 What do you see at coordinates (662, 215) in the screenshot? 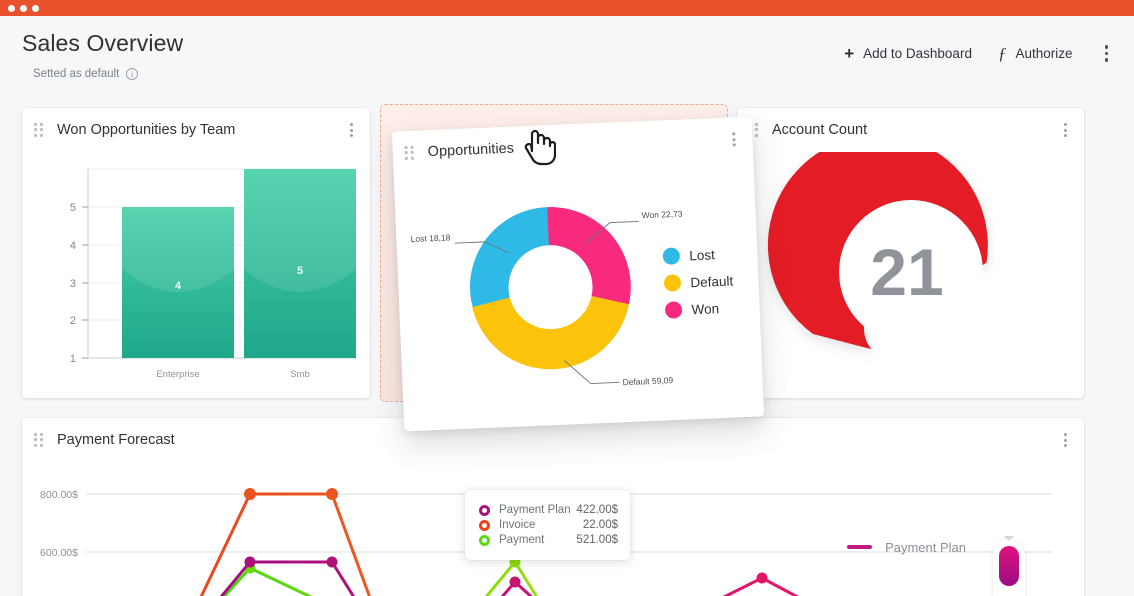
I see `callout-won: Won 22,73` at bounding box center [662, 215].